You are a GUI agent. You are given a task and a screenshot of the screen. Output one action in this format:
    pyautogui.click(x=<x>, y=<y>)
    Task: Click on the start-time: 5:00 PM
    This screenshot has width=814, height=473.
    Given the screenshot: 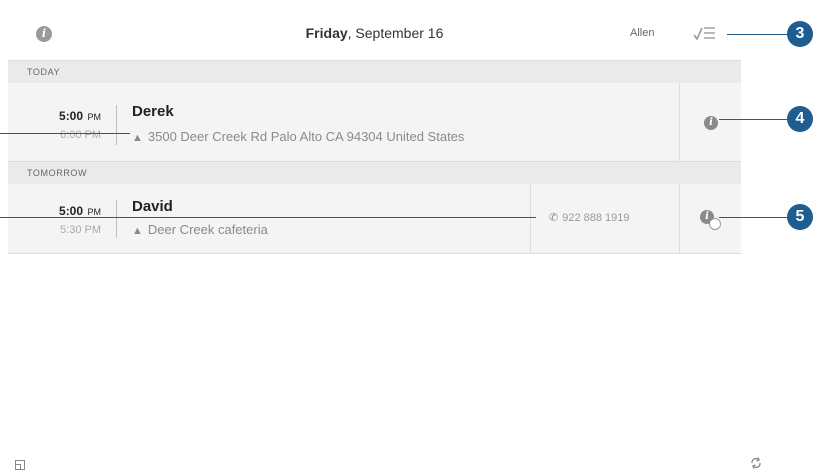 What is the action you would take?
    pyautogui.click(x=61, y=116)
    